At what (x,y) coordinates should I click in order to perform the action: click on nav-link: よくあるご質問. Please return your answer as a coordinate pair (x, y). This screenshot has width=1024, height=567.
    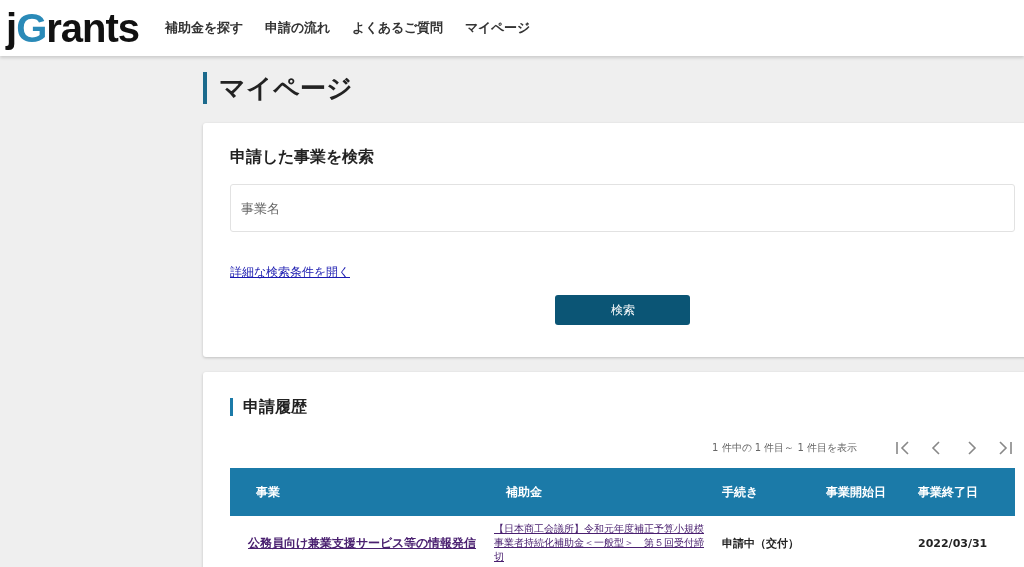
    Looking at the image, I should click on (398, 28).